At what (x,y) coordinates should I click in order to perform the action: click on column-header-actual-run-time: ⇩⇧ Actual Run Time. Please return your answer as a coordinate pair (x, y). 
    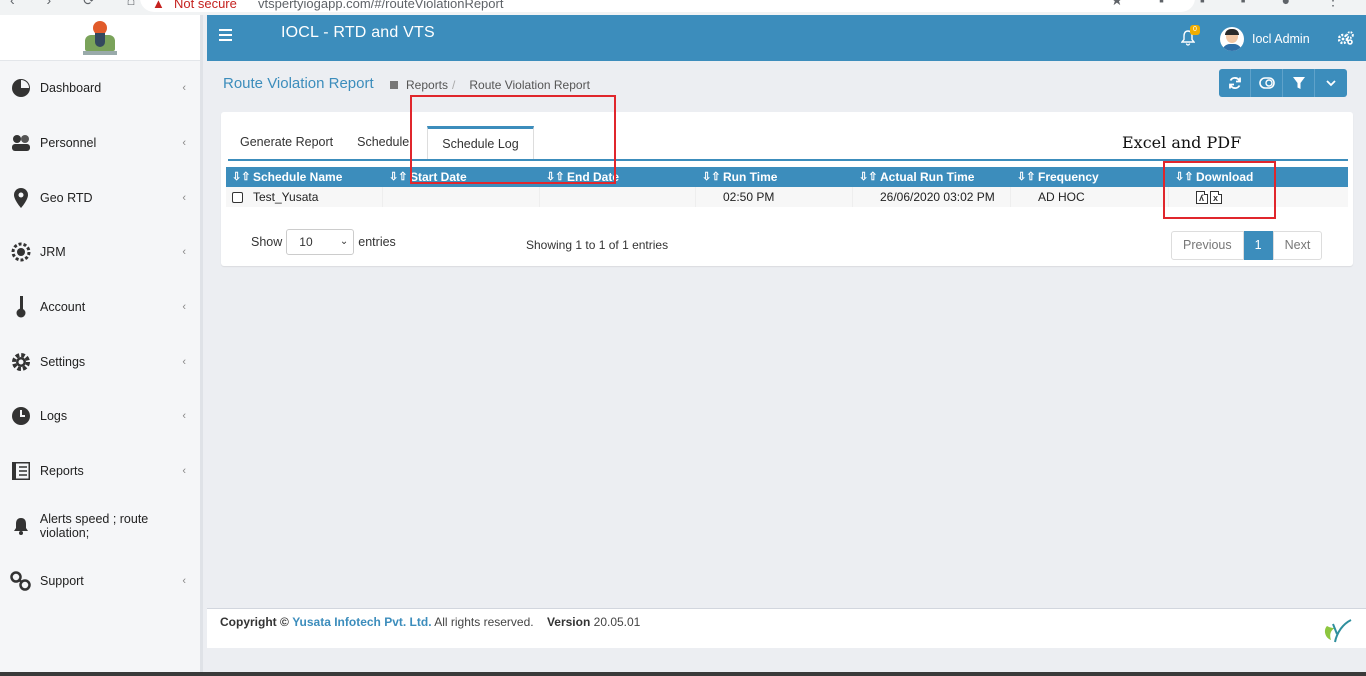
    Looking at the image, I should click on (932, 177).